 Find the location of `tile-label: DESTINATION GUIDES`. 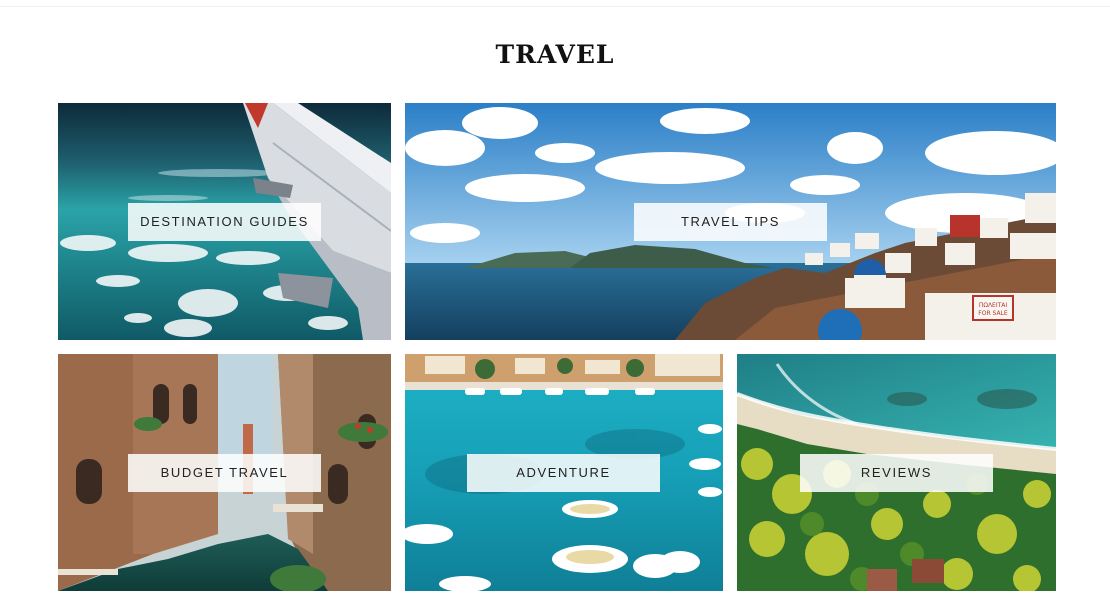

tile-label: DESTINATION GUIDES is located at coordinates (224, 221).